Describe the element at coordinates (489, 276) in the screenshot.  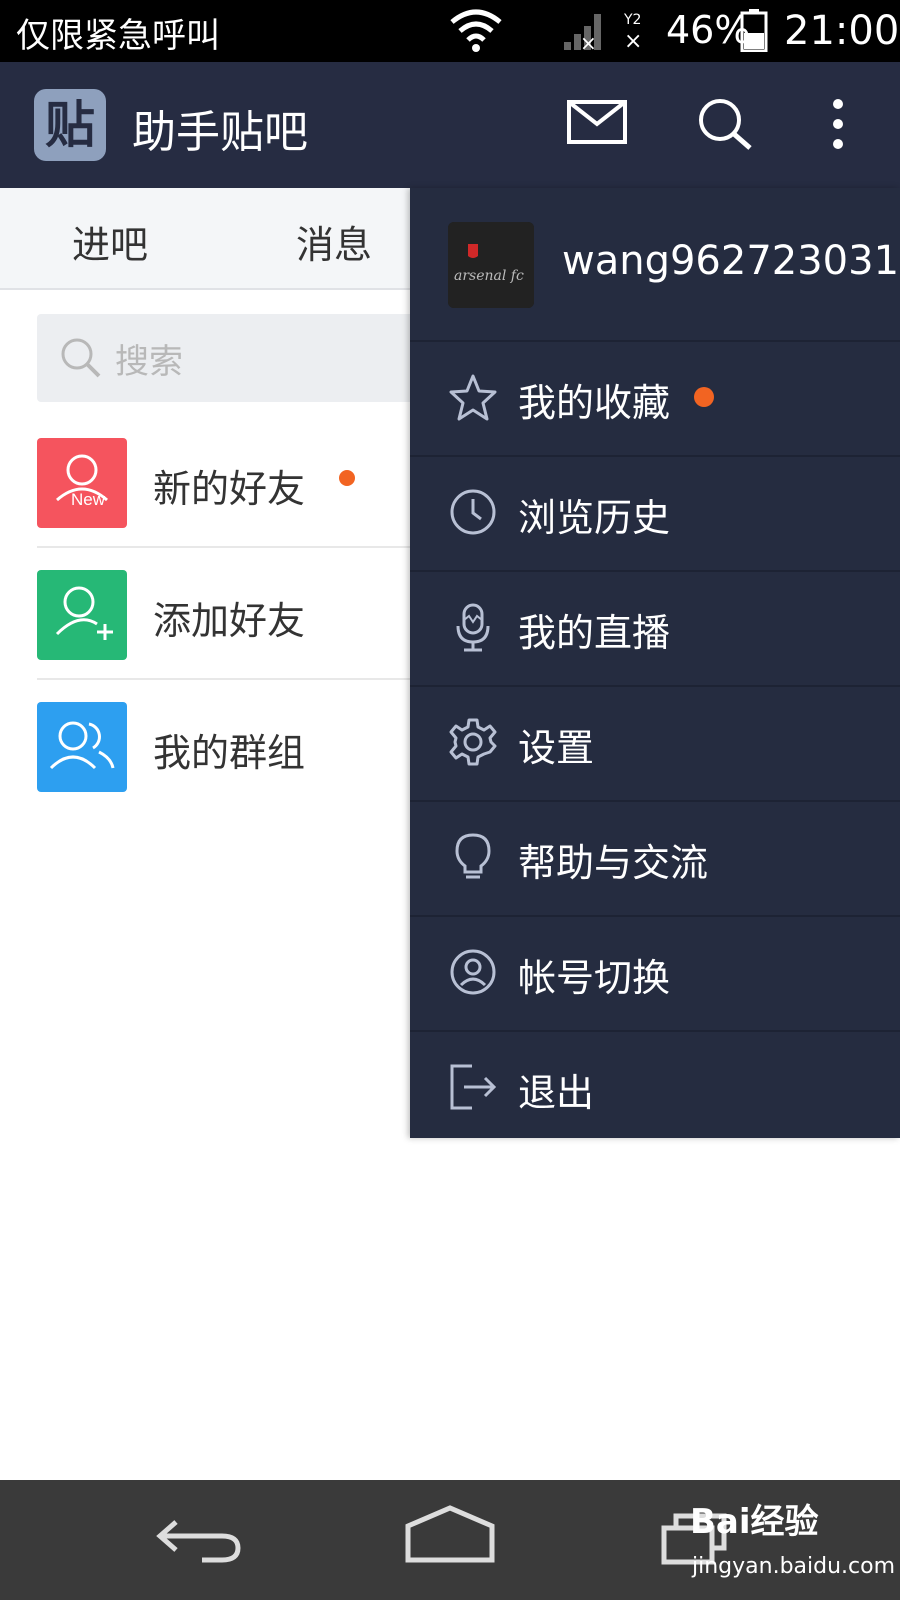
I see `avatar-text: arsenal fc` at that location.